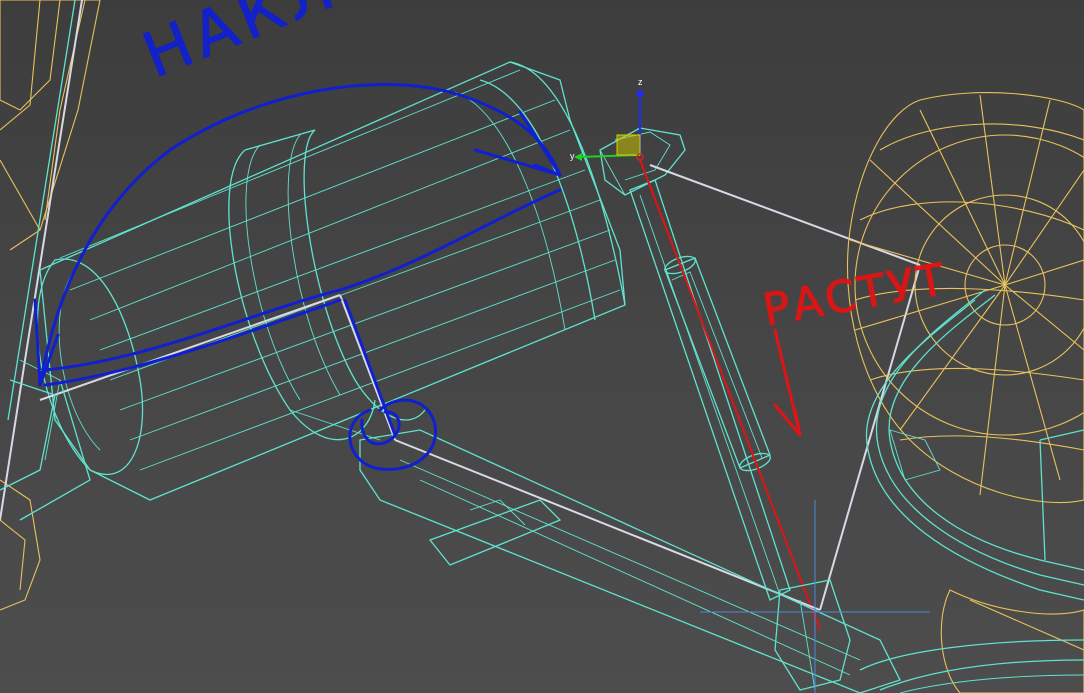  Describe the element at coordinates (971, 491) in the screenshot. I see `right-curved-pipe` at that location.